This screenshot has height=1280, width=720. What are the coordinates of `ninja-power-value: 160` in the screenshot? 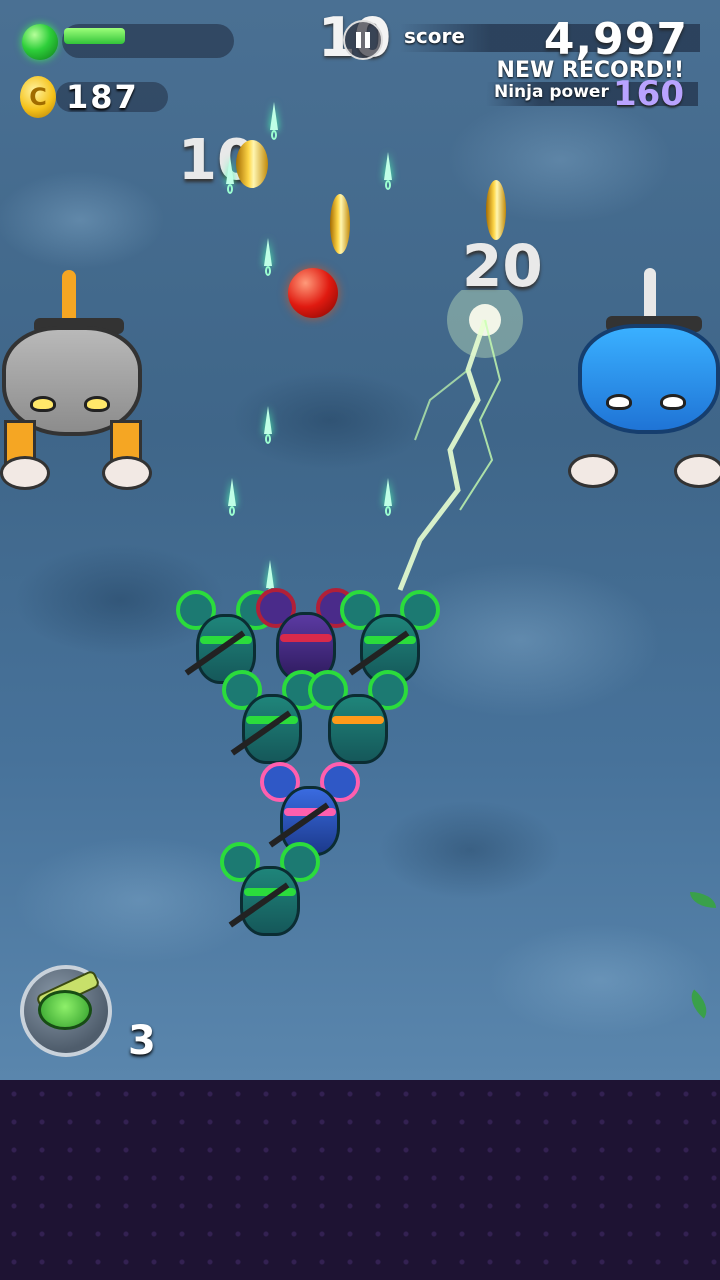 It's located at (648, 94).